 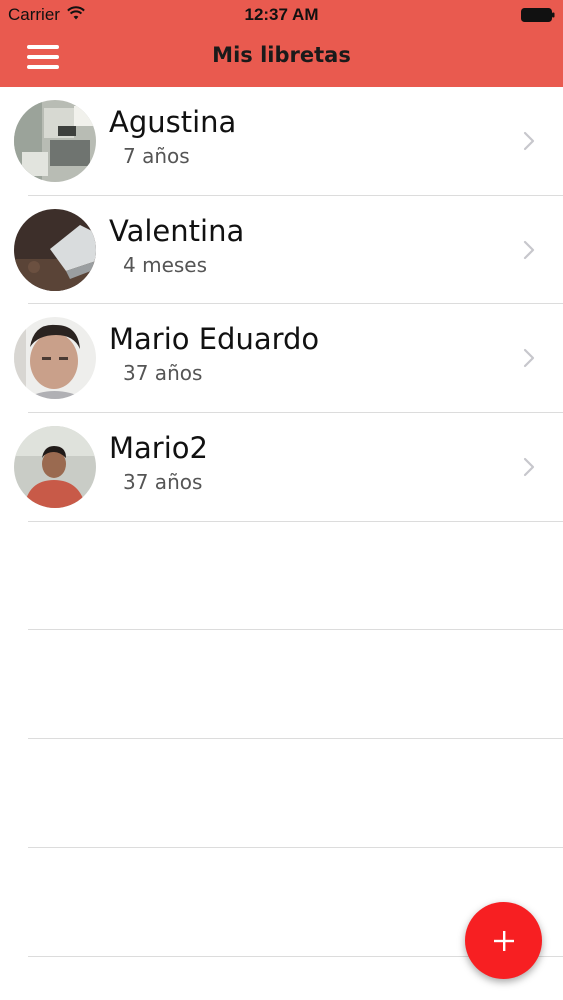 What do you see at coordinates (214, 339) in the screenshot?
I see `notebook-name: Mario Eduardo` at bounding box center [214, 339].